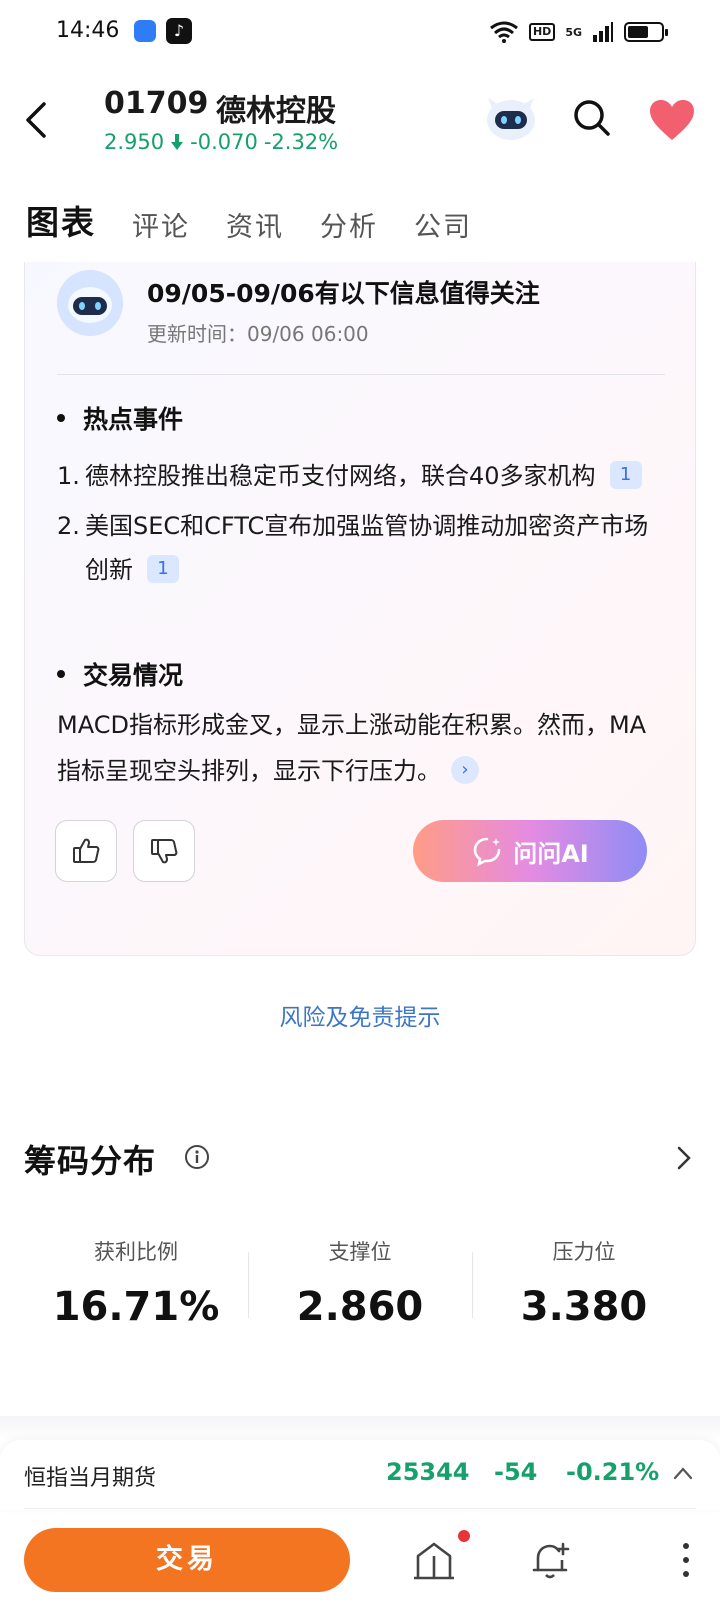 Image resolution: width=720 pixels, height=1612 pixels. Describe the element at coordinates (464, 1536) in the screenshot. I see `notification-dot` at that location.